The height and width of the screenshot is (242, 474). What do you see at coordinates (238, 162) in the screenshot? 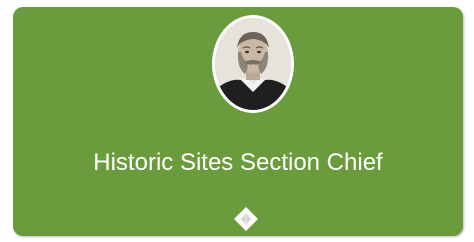
I see `node-title: Historic Sites Section Chief` at bounding box center [238, 162].